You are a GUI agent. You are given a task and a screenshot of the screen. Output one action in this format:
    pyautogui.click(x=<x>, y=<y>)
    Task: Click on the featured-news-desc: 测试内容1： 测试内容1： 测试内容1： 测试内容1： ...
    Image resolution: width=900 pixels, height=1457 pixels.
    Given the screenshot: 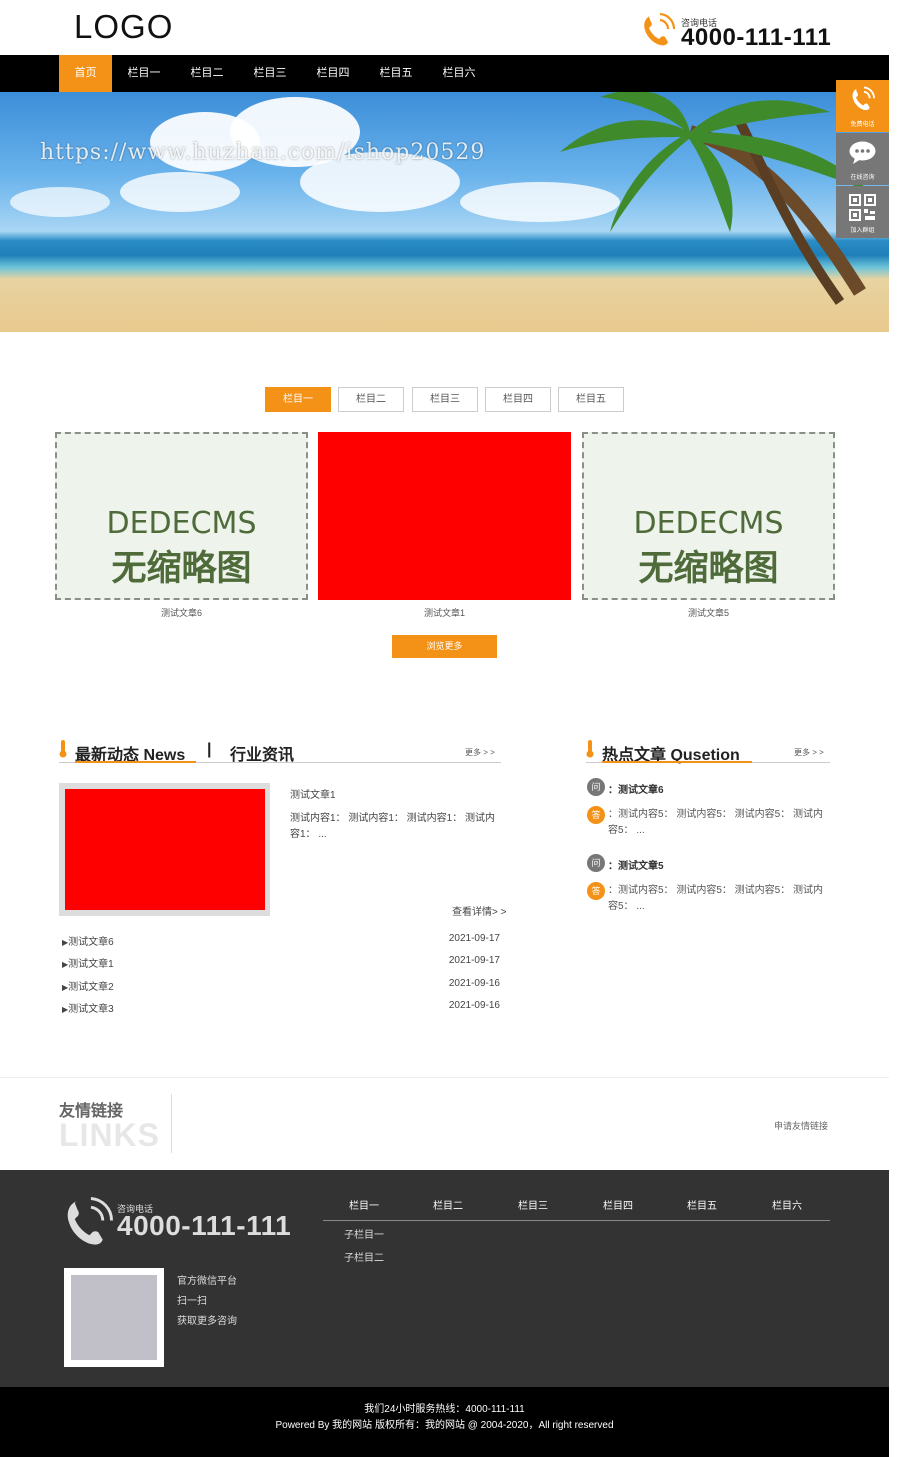 What is the action you would take?
    pyautogui.click(x=393, y=826)
    